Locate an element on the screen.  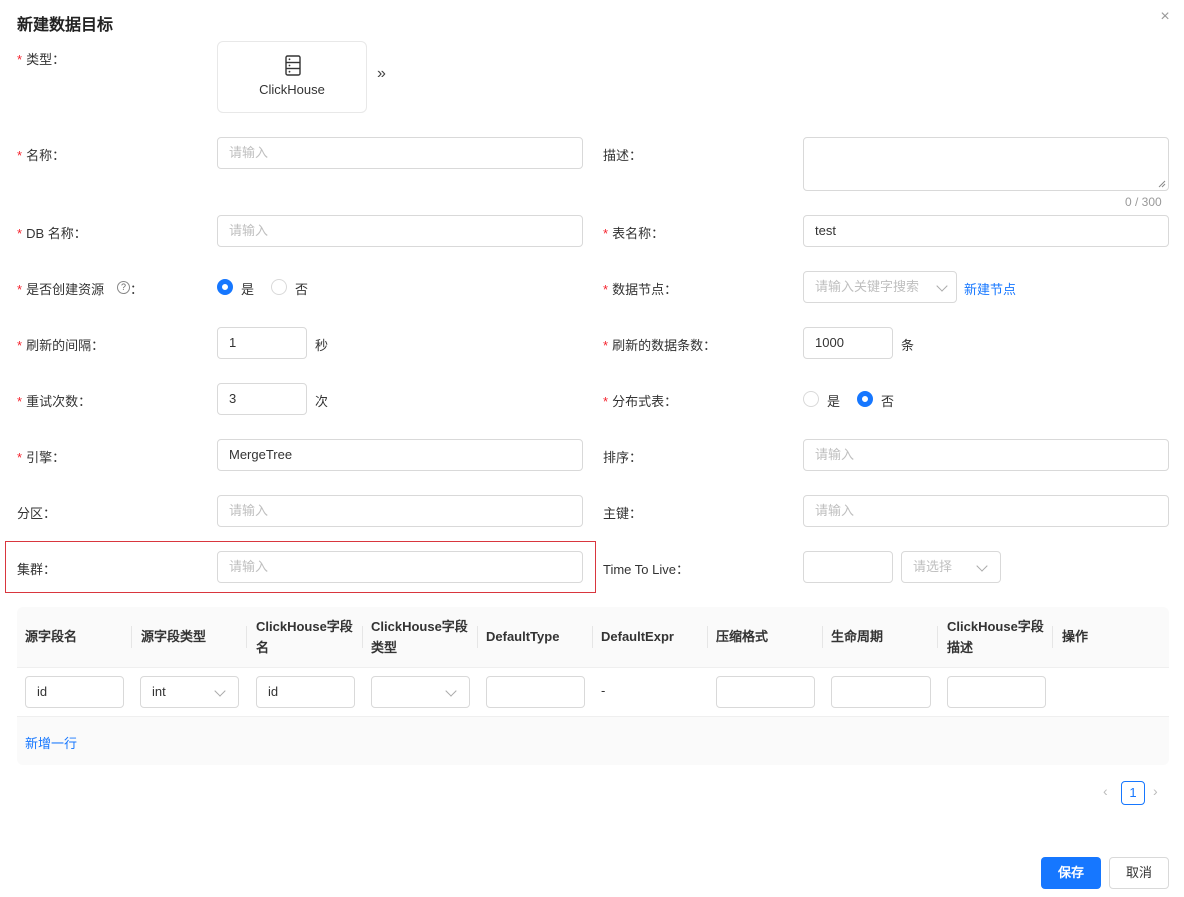
table-header-actions: 操作 is located at coordinates (1075, 636).